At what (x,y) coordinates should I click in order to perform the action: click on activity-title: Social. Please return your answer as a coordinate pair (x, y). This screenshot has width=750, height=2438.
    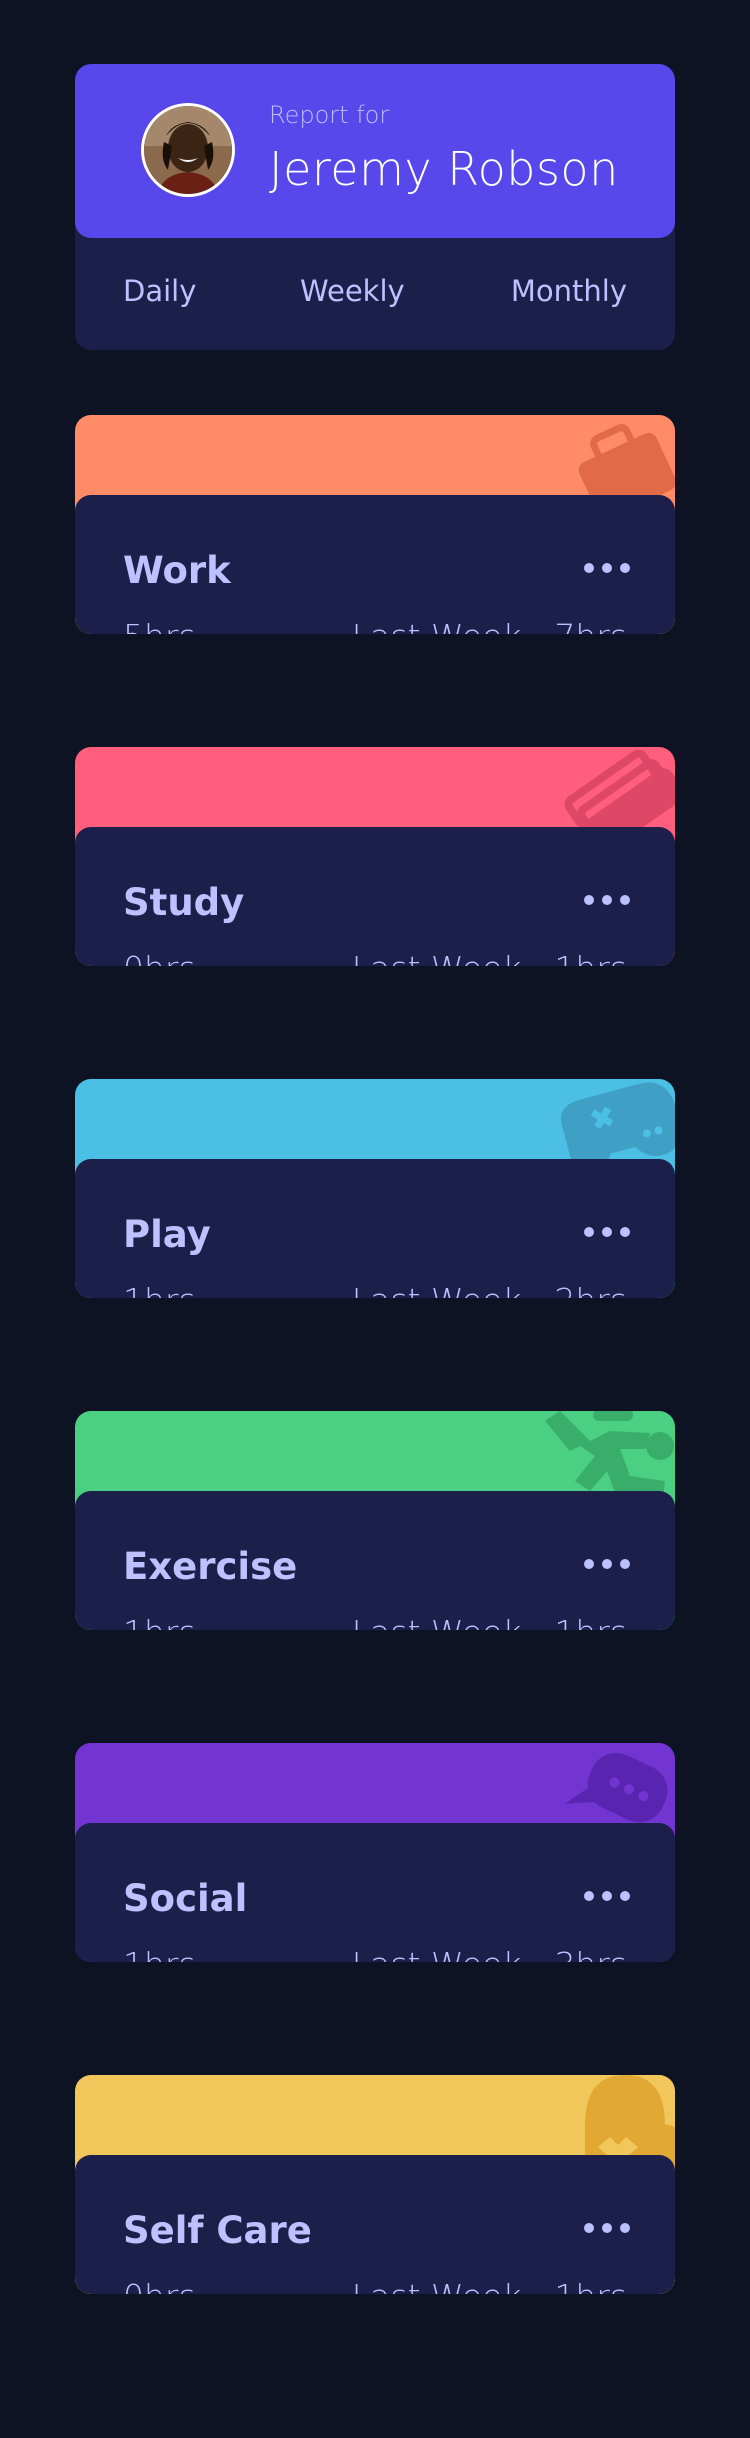
    Looking at the image, I should click on (185, 1898).